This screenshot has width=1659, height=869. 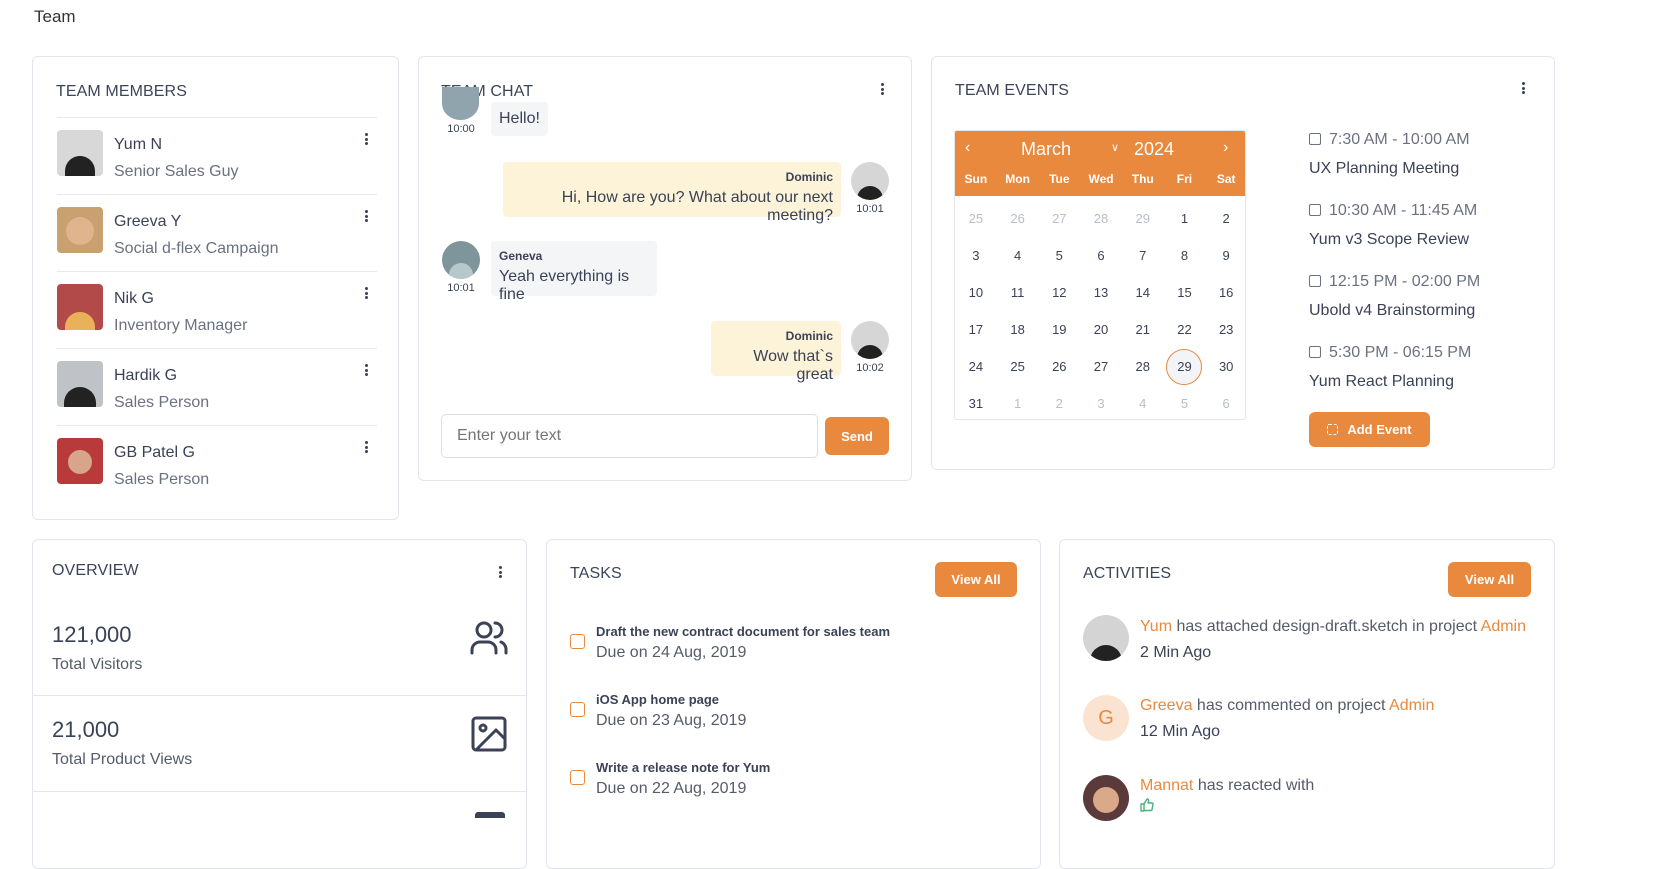 What do you see at coordinates (1156, 626) in the screenshot?
I see `activity-user-link: Yum` at bounding box center [1156, 626].